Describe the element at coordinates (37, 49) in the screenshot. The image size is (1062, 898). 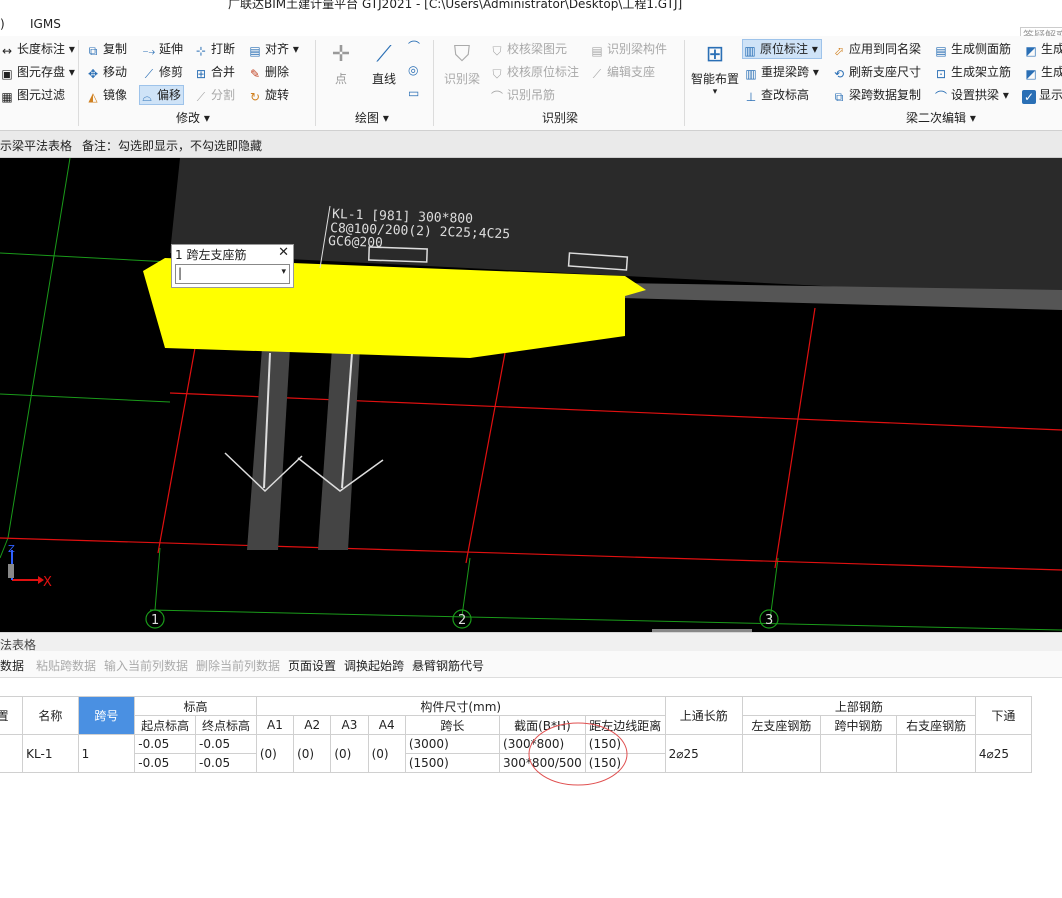
I see `length-mark-button: ↔ 长度标注 ▾` at that location.